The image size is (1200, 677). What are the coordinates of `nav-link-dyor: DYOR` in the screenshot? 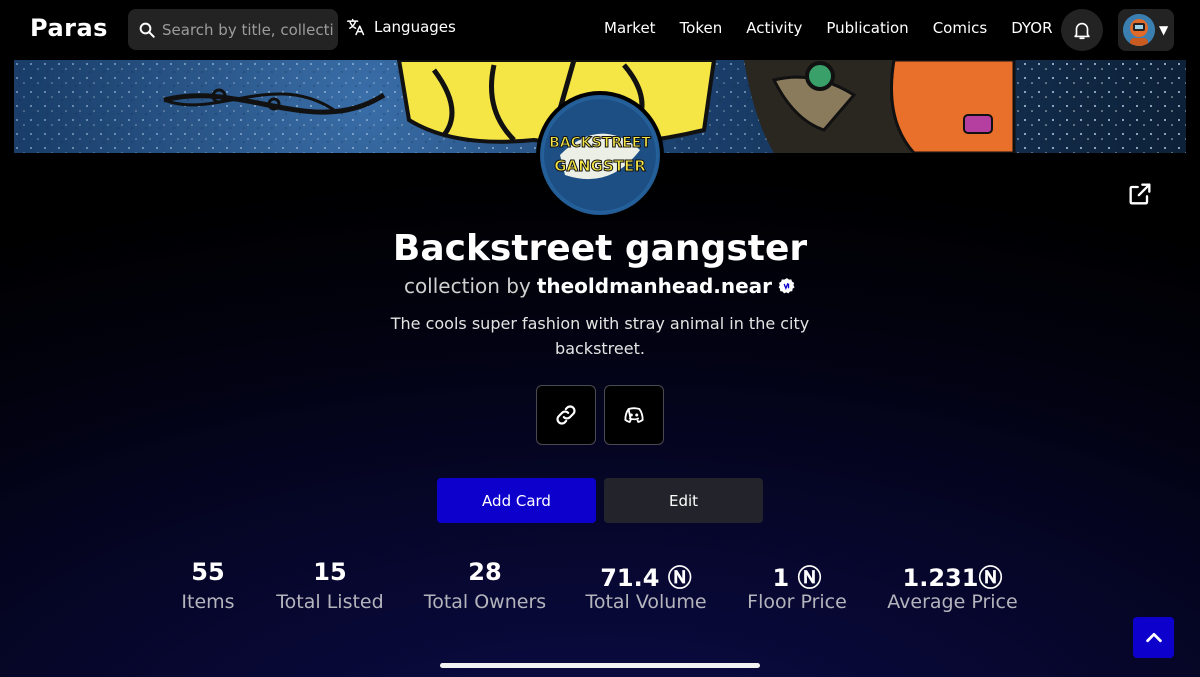 It's located at (1031, 28).